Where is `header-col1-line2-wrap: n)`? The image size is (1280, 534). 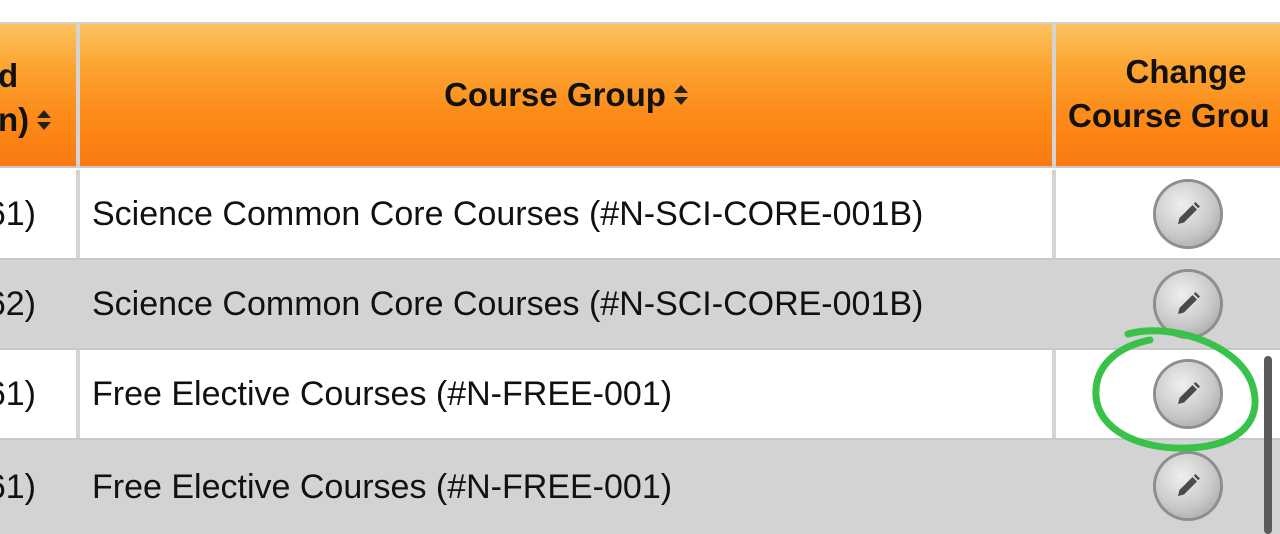
header-col1-line2-wrap: n) is located at coordinates (26, 120).